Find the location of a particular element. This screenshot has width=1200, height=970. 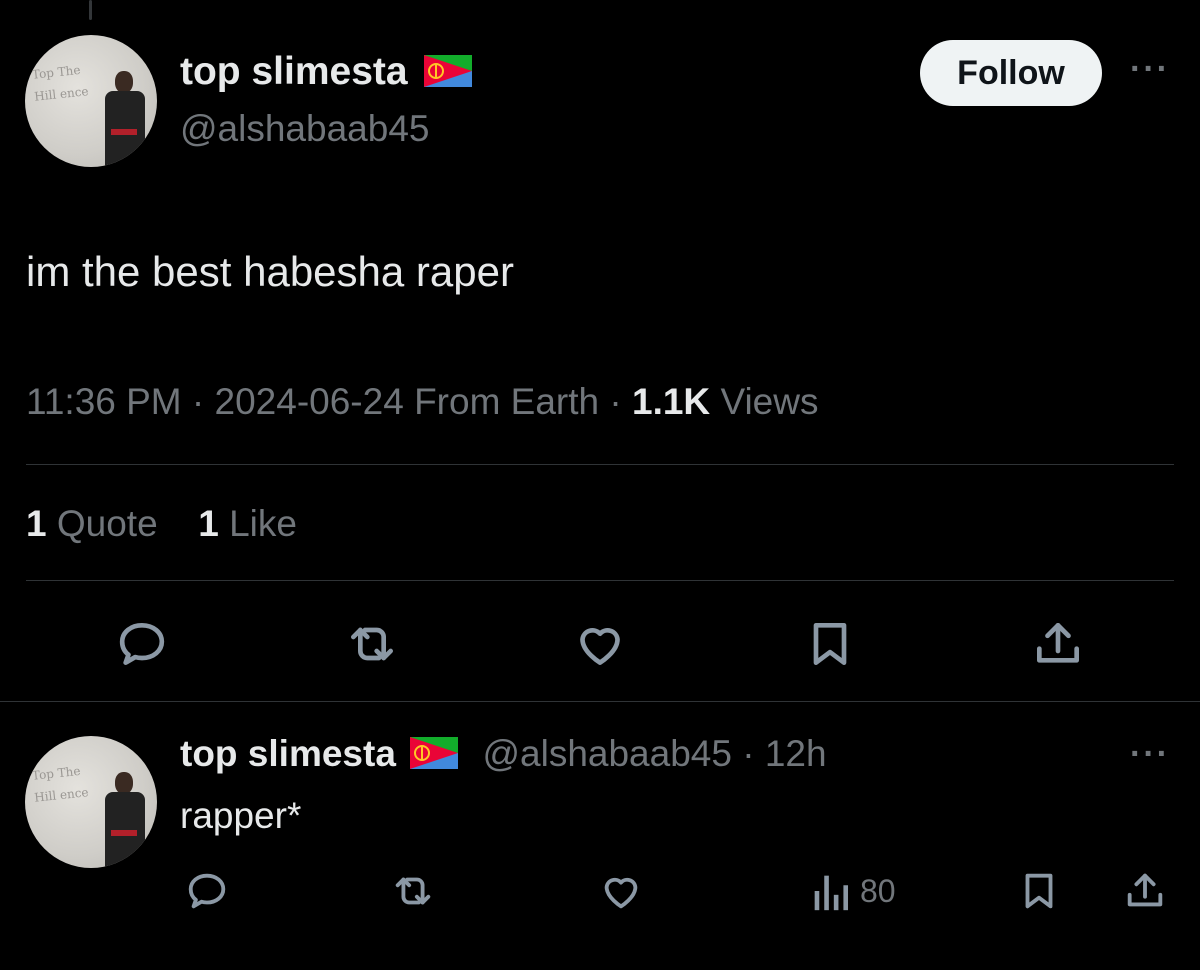

reply-retweet-button is located at coordinates (413, 891).